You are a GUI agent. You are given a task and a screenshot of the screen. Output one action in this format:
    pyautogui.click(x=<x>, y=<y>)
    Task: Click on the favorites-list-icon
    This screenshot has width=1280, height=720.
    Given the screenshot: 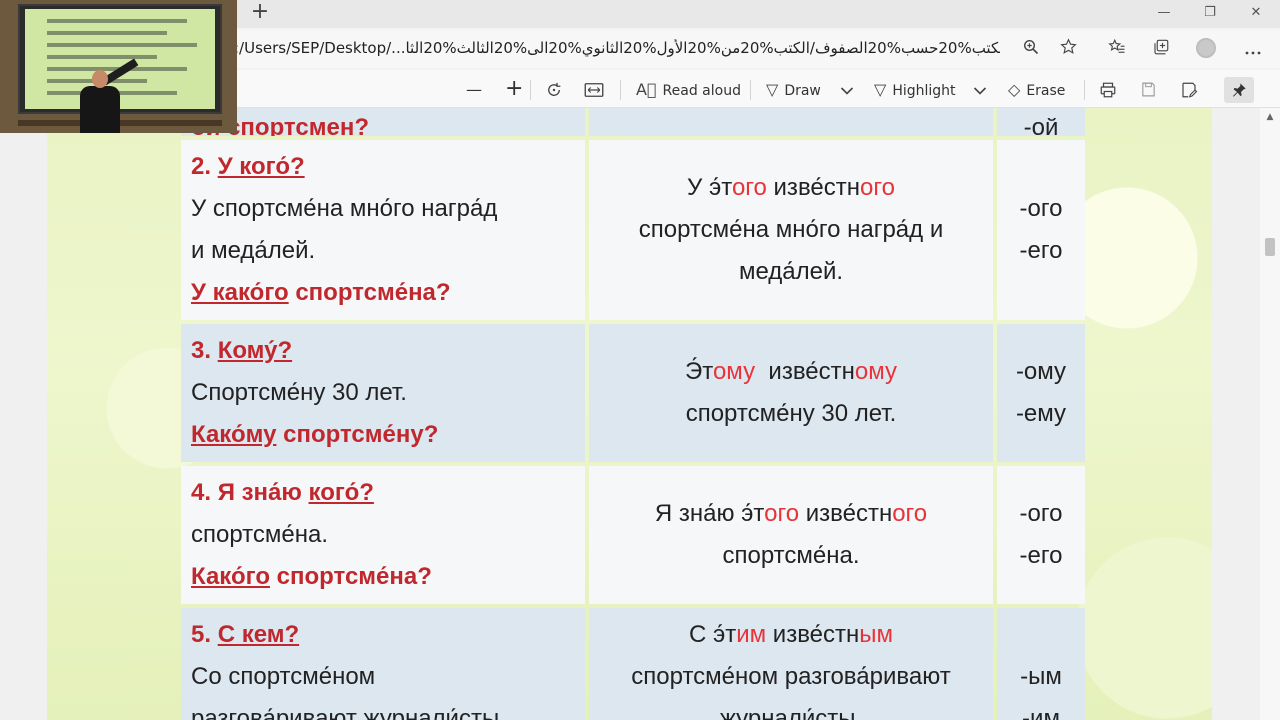 What is the action you would take?
    pyautogui.click(x=1117, y=50)
    